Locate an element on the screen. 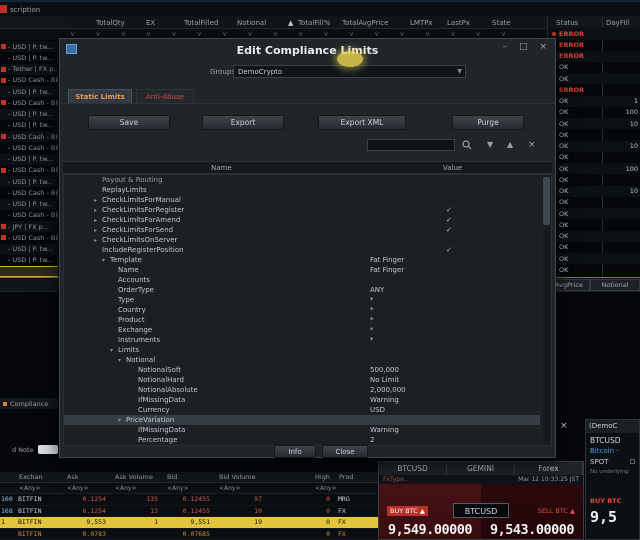  side-ticket-instrument: Bitcoin - is located at coordinates (604, 451).